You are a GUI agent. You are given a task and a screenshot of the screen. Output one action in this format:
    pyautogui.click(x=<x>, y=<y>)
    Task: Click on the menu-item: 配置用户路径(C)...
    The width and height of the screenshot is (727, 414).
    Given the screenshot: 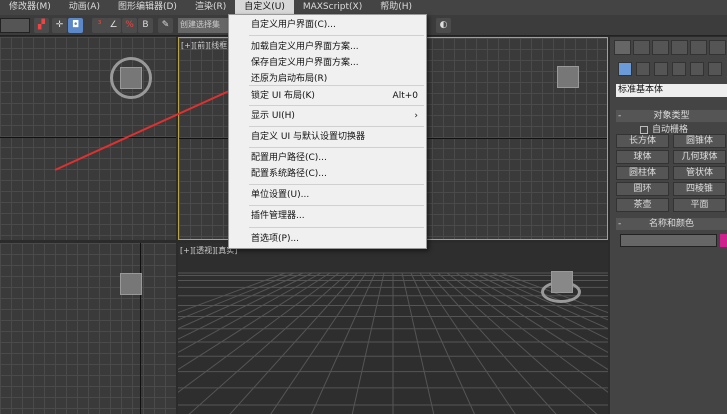 What is the action you would take?
    pyautogui.click(x=334, y=158)
    